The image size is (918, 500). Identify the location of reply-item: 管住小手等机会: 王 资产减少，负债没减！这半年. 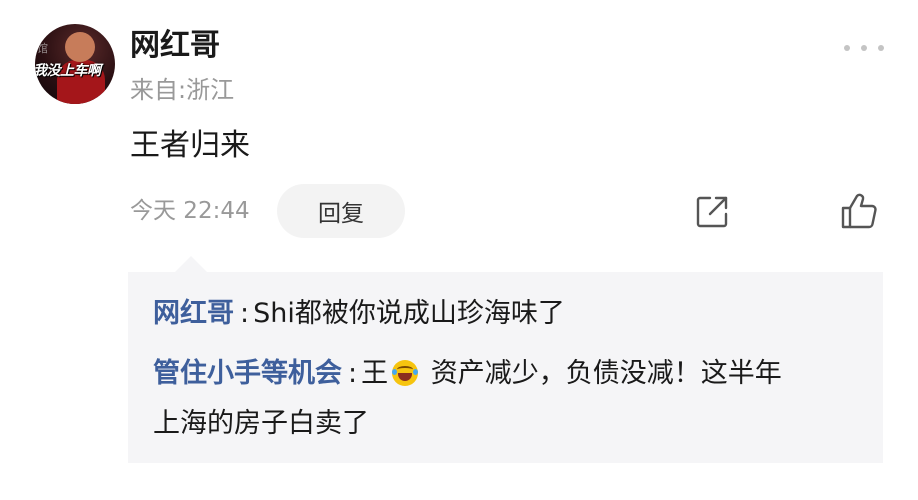
(467, 374).